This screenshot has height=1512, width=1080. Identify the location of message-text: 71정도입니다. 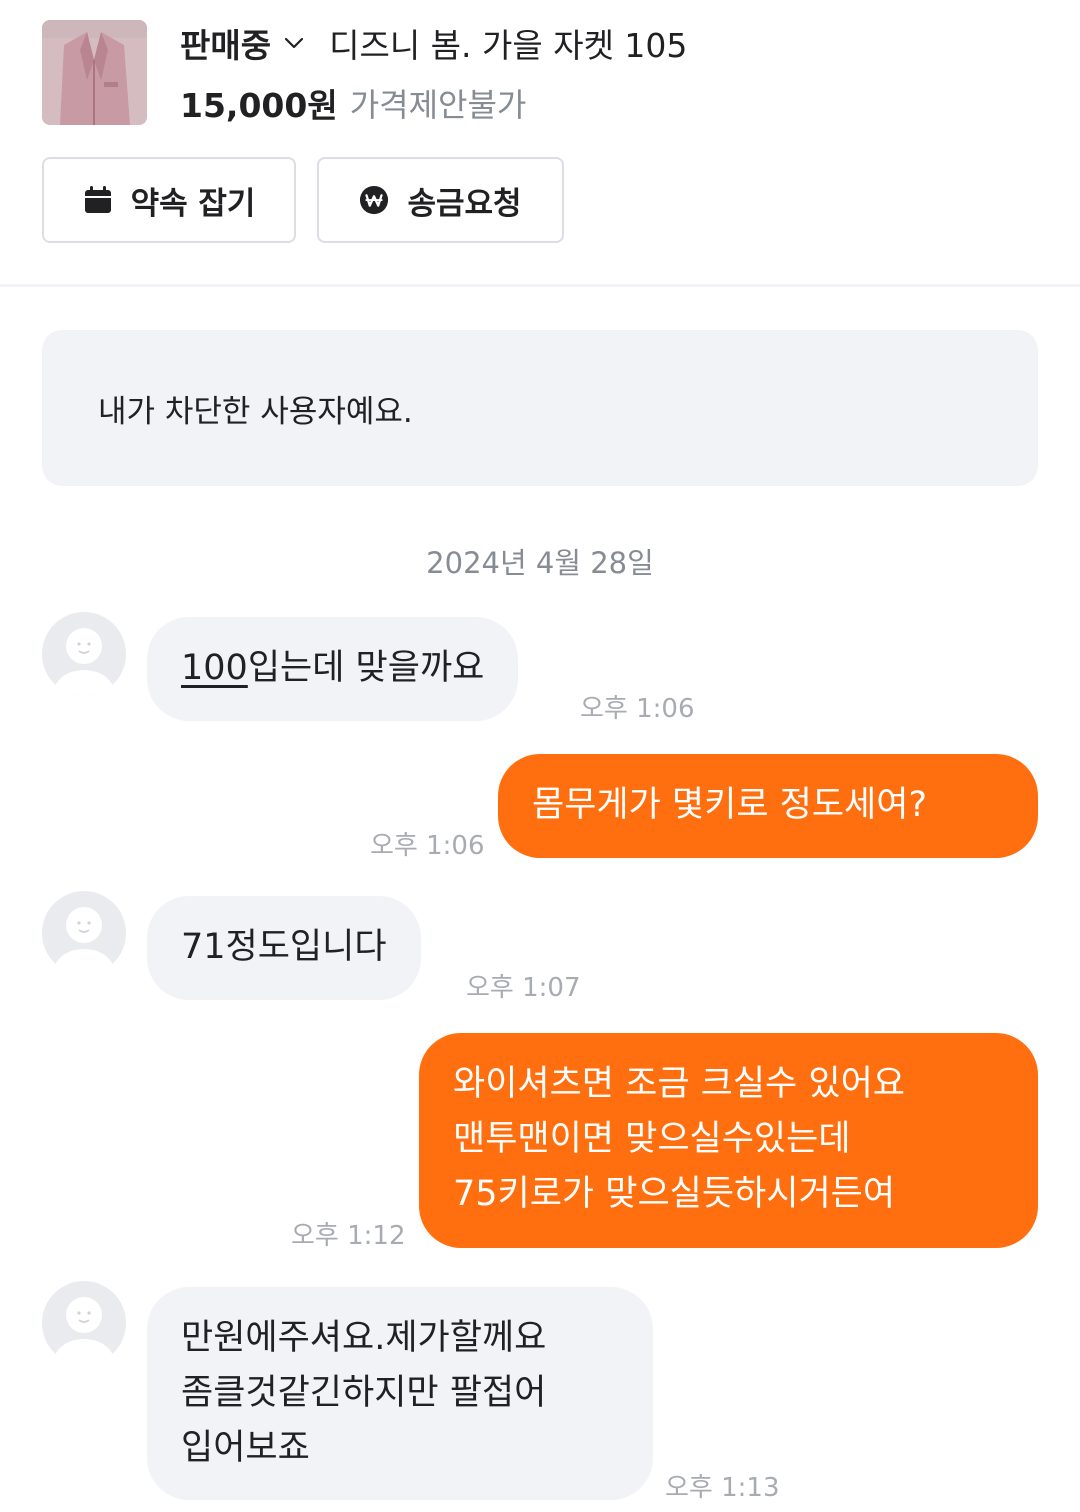
(284, 947).